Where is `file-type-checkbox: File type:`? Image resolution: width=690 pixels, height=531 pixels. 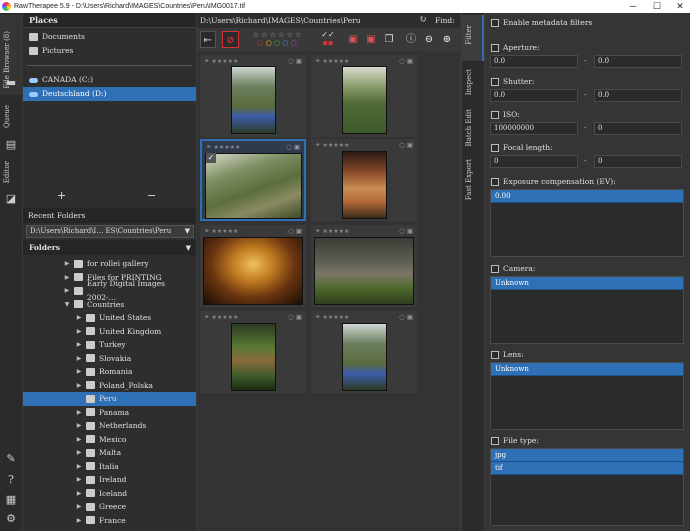
file-type-checkbox: File type: is located at coordinates (515, 440).